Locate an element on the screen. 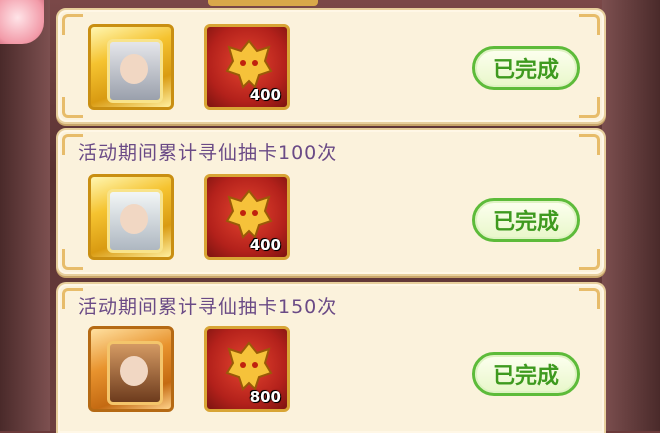  reward-amount: 800 is located at coordinates (265, 397).